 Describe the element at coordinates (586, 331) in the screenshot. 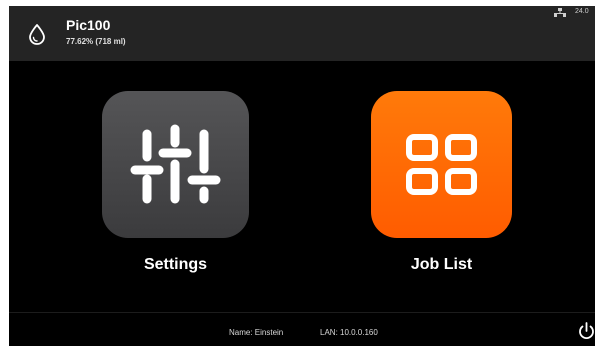

I see `power-icon` at that location.